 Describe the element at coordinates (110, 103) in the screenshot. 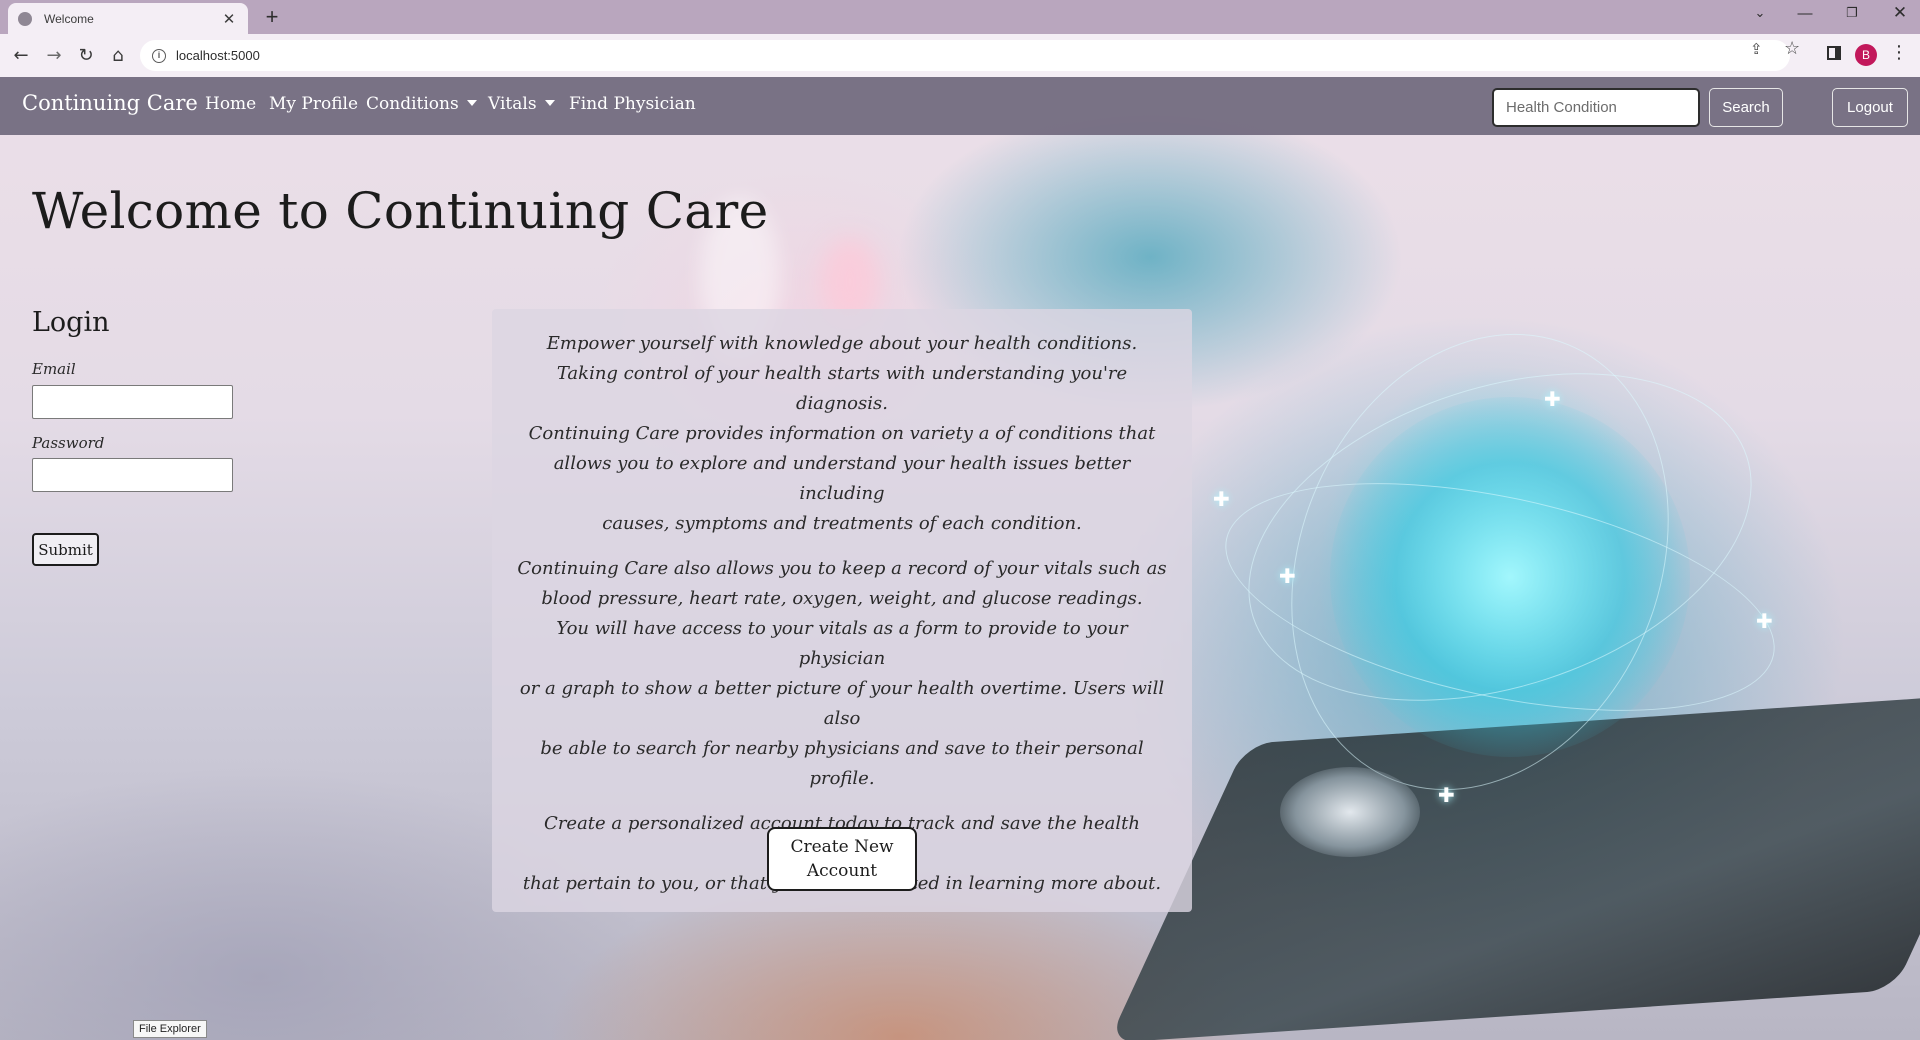

I see `brand-link: Continuing Care` at that location.